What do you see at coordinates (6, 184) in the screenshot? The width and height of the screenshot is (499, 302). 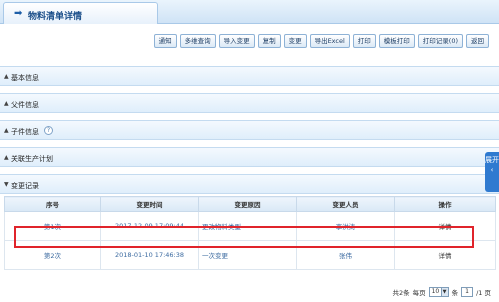 I see `triangle-down-icon: ▼` at bounding box center [6, 184].